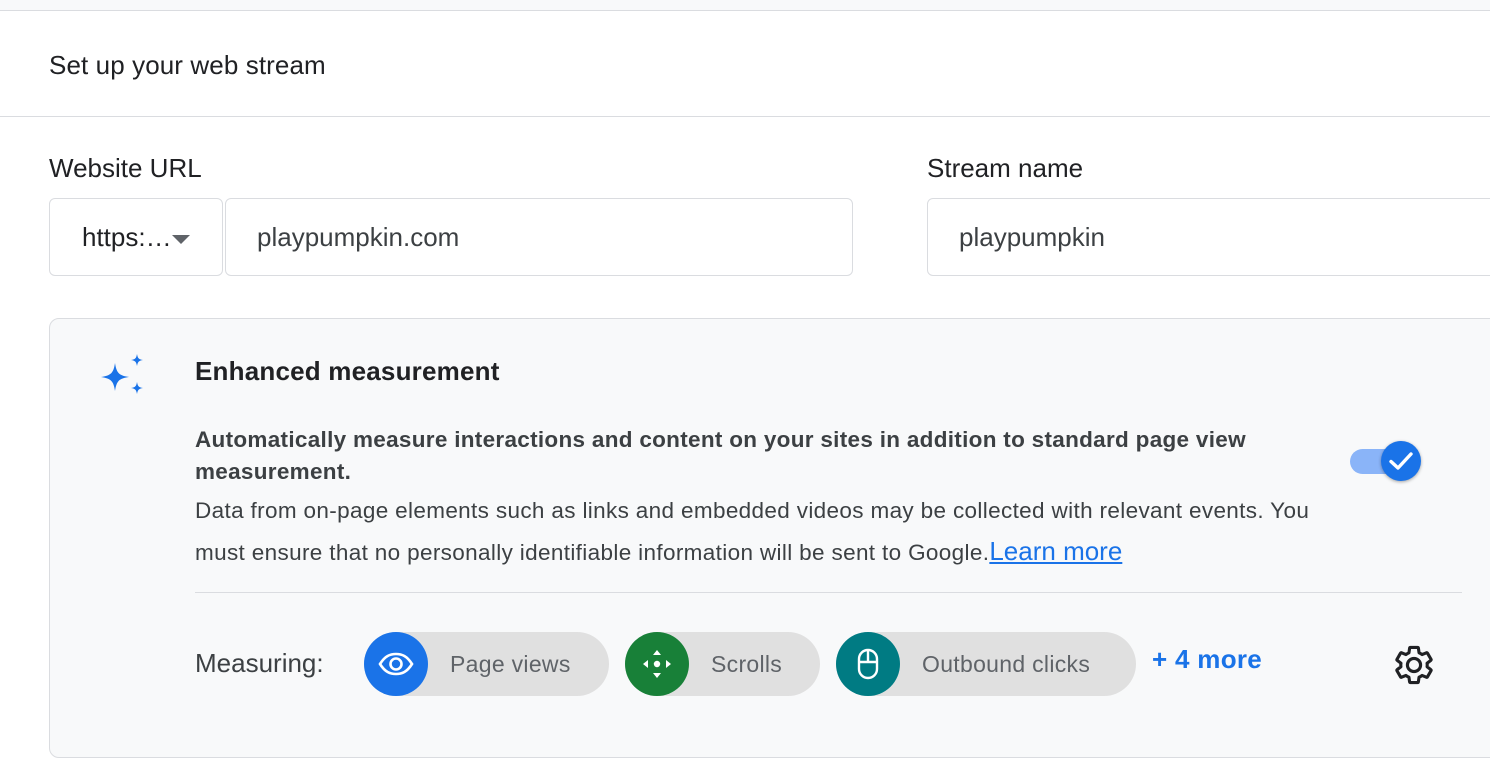 This screenshot has height=758, width=1490. I want to click on mouse-icon, so click(868, 664).